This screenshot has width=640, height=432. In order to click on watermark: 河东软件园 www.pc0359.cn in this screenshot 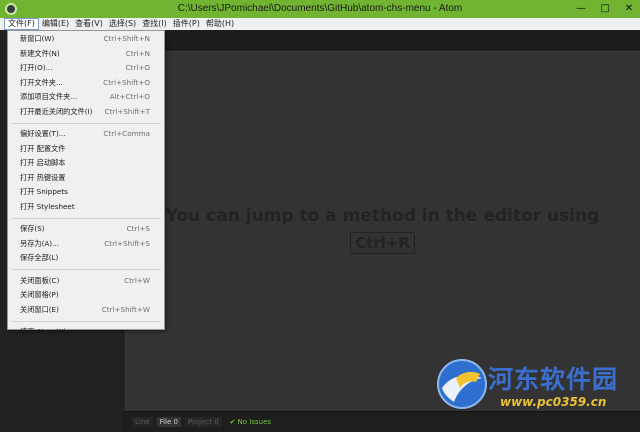, I will do `click(536, 386)`.